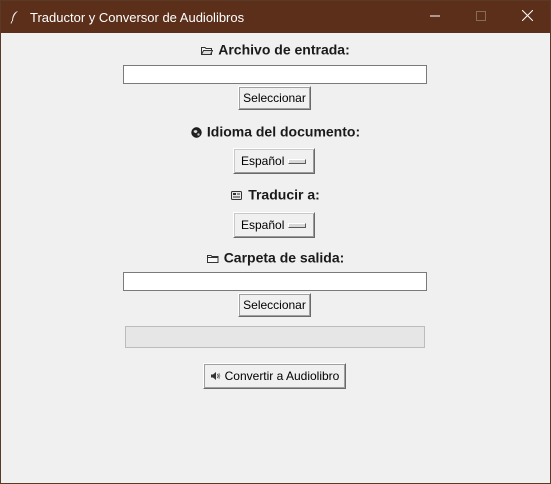 The height and width of the screenshot is (484, 551). I want to click on feather-icon, so click(15, 17).